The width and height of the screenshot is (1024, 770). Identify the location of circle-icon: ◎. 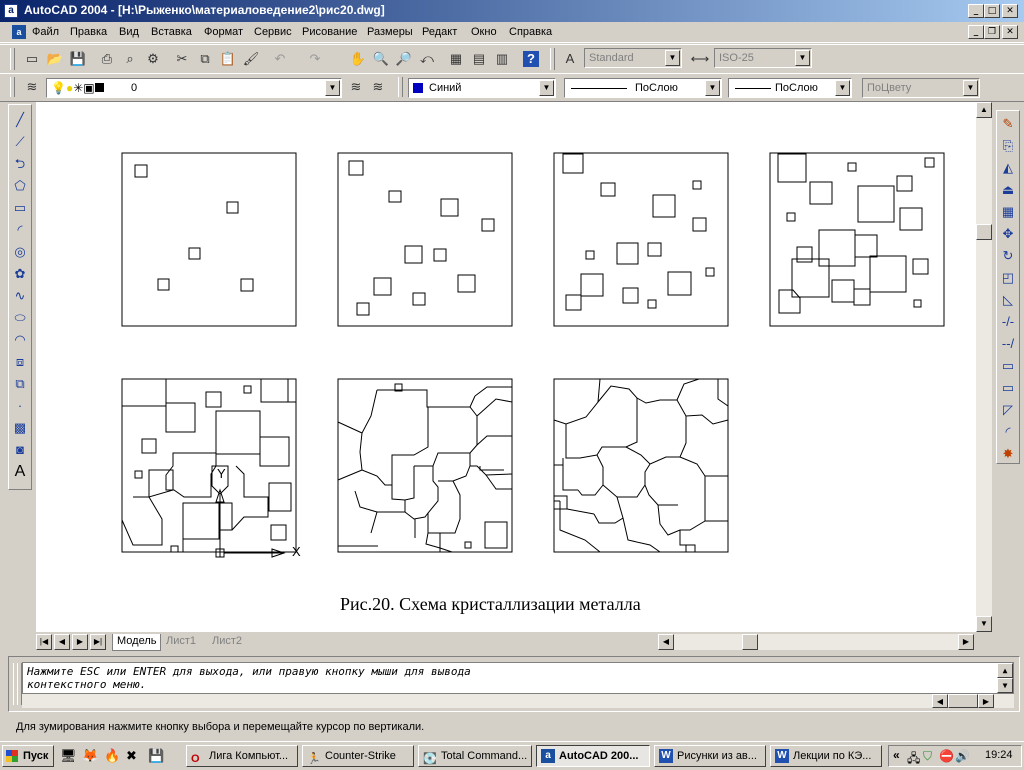
(20, 252).